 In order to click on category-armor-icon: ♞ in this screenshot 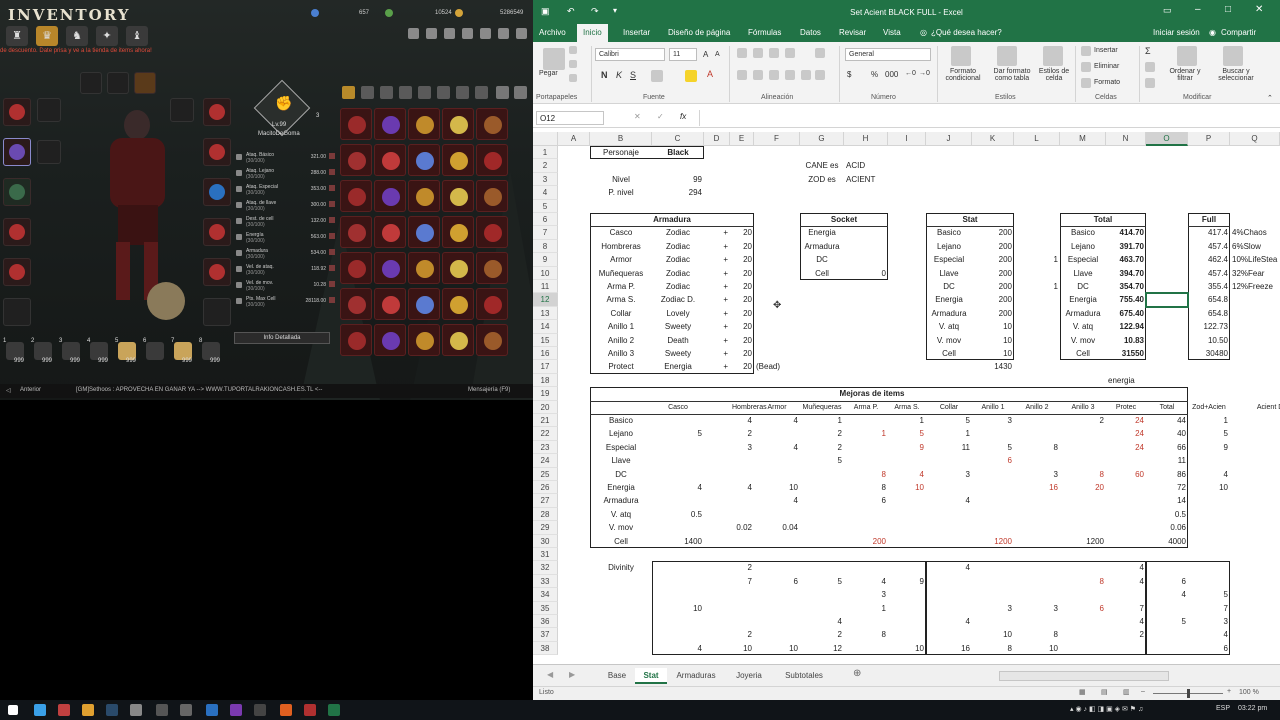, I will do `click(77, 36)`.